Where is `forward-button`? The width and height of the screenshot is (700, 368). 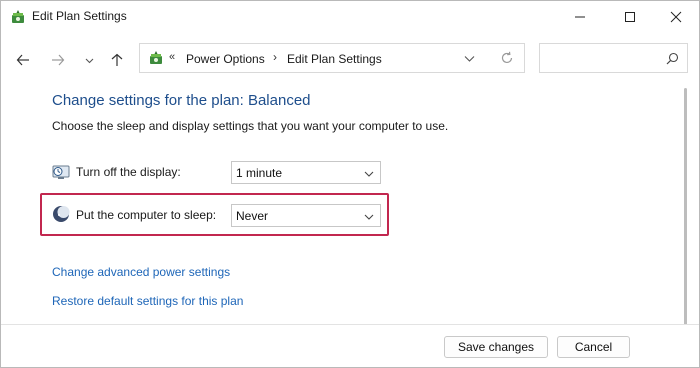
forward-button is located at coordinates (58, 60).